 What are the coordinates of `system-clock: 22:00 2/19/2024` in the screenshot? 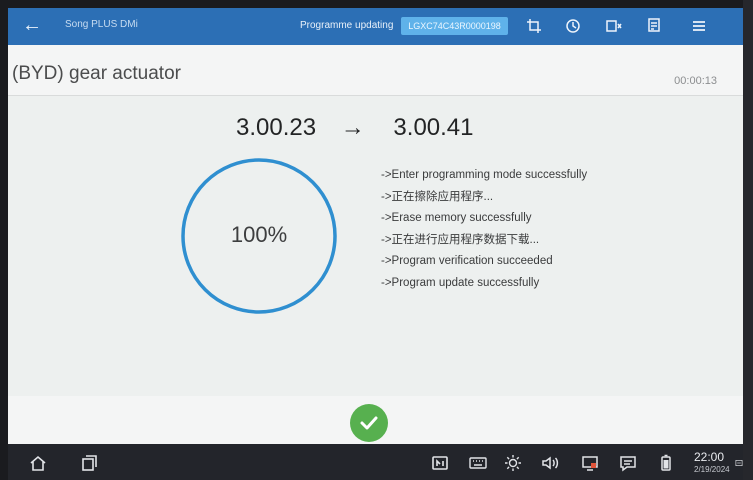 It's located at (712, 462).